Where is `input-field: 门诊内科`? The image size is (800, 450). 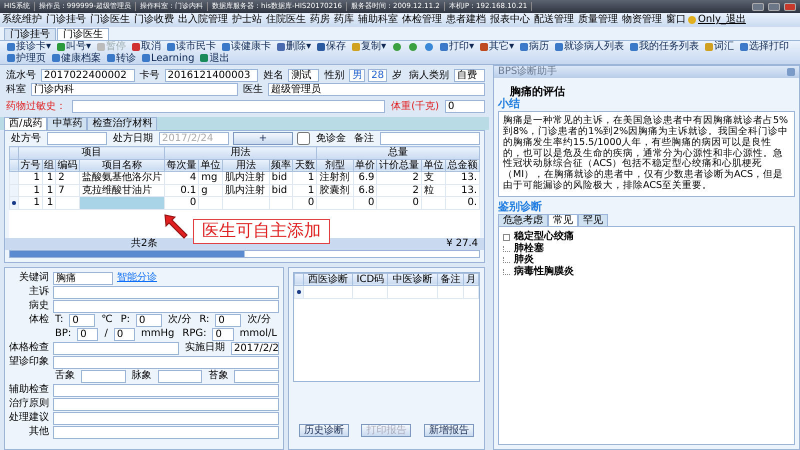 input-field: 门诊内科 is located at coordinates (134, 89).